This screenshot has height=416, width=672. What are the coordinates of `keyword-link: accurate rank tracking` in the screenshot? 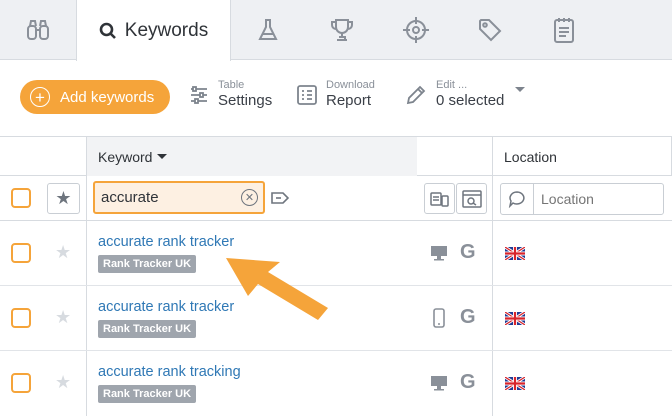 It's located at (169, 372).